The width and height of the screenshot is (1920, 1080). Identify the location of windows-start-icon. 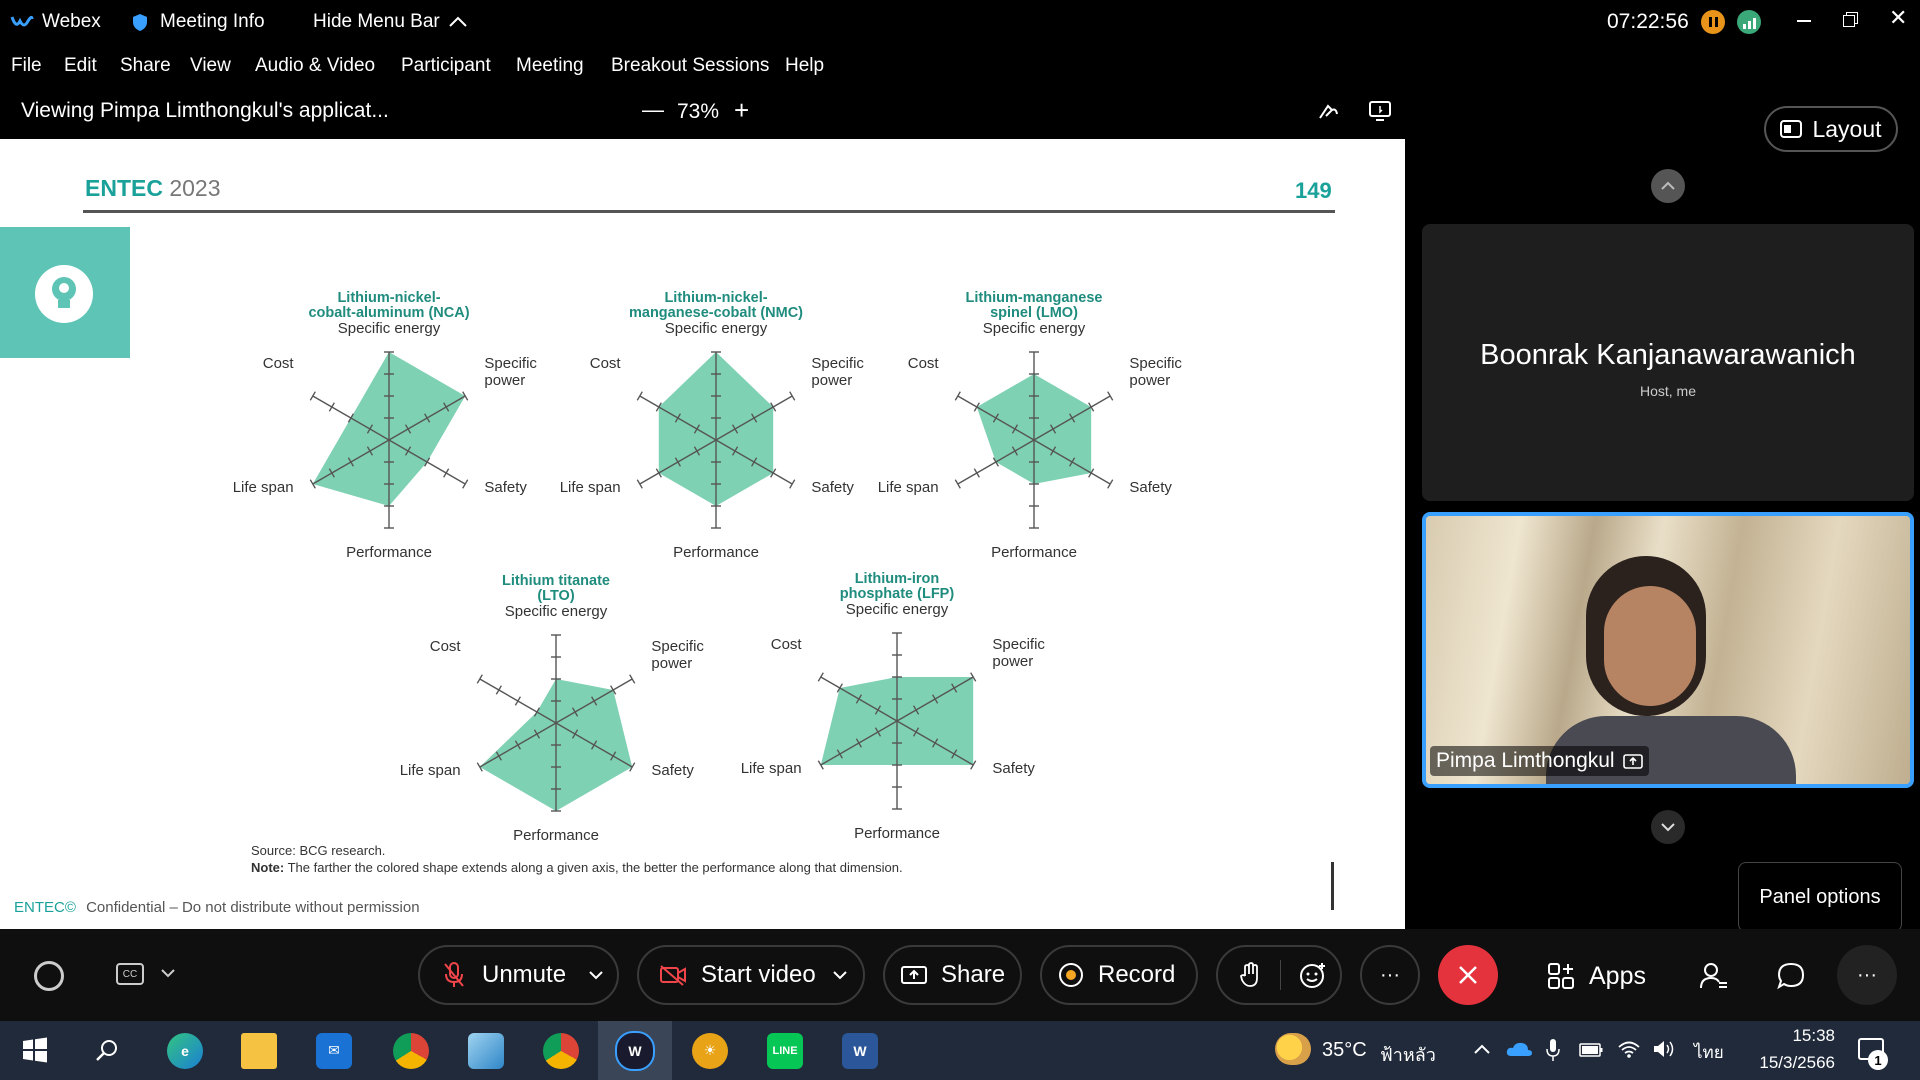
(35, 1050).